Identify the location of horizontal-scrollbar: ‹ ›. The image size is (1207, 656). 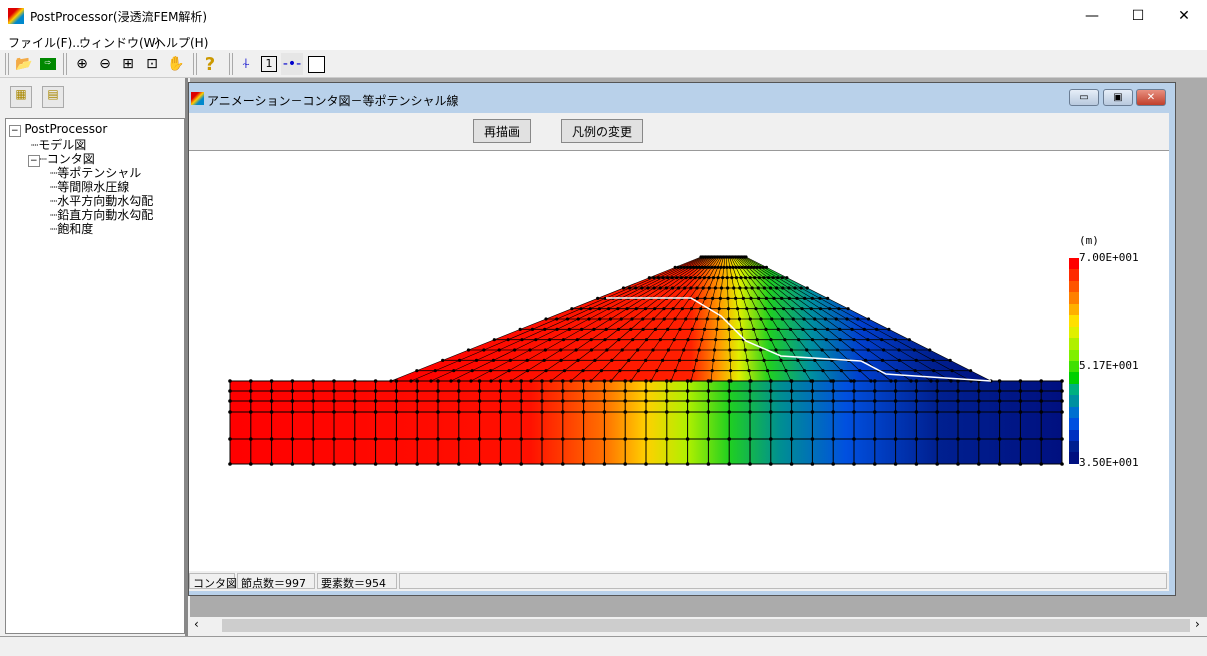
(698, 625).